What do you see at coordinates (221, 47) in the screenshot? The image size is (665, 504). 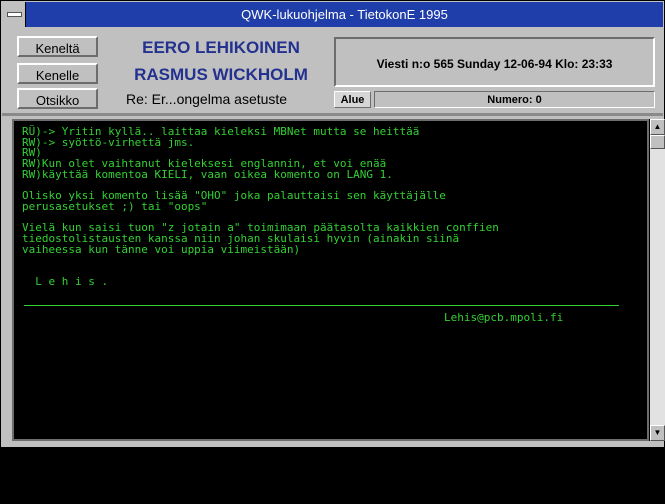 I see `from-name: EERO LEHIKOINEN` at bounding box center [221, 47].